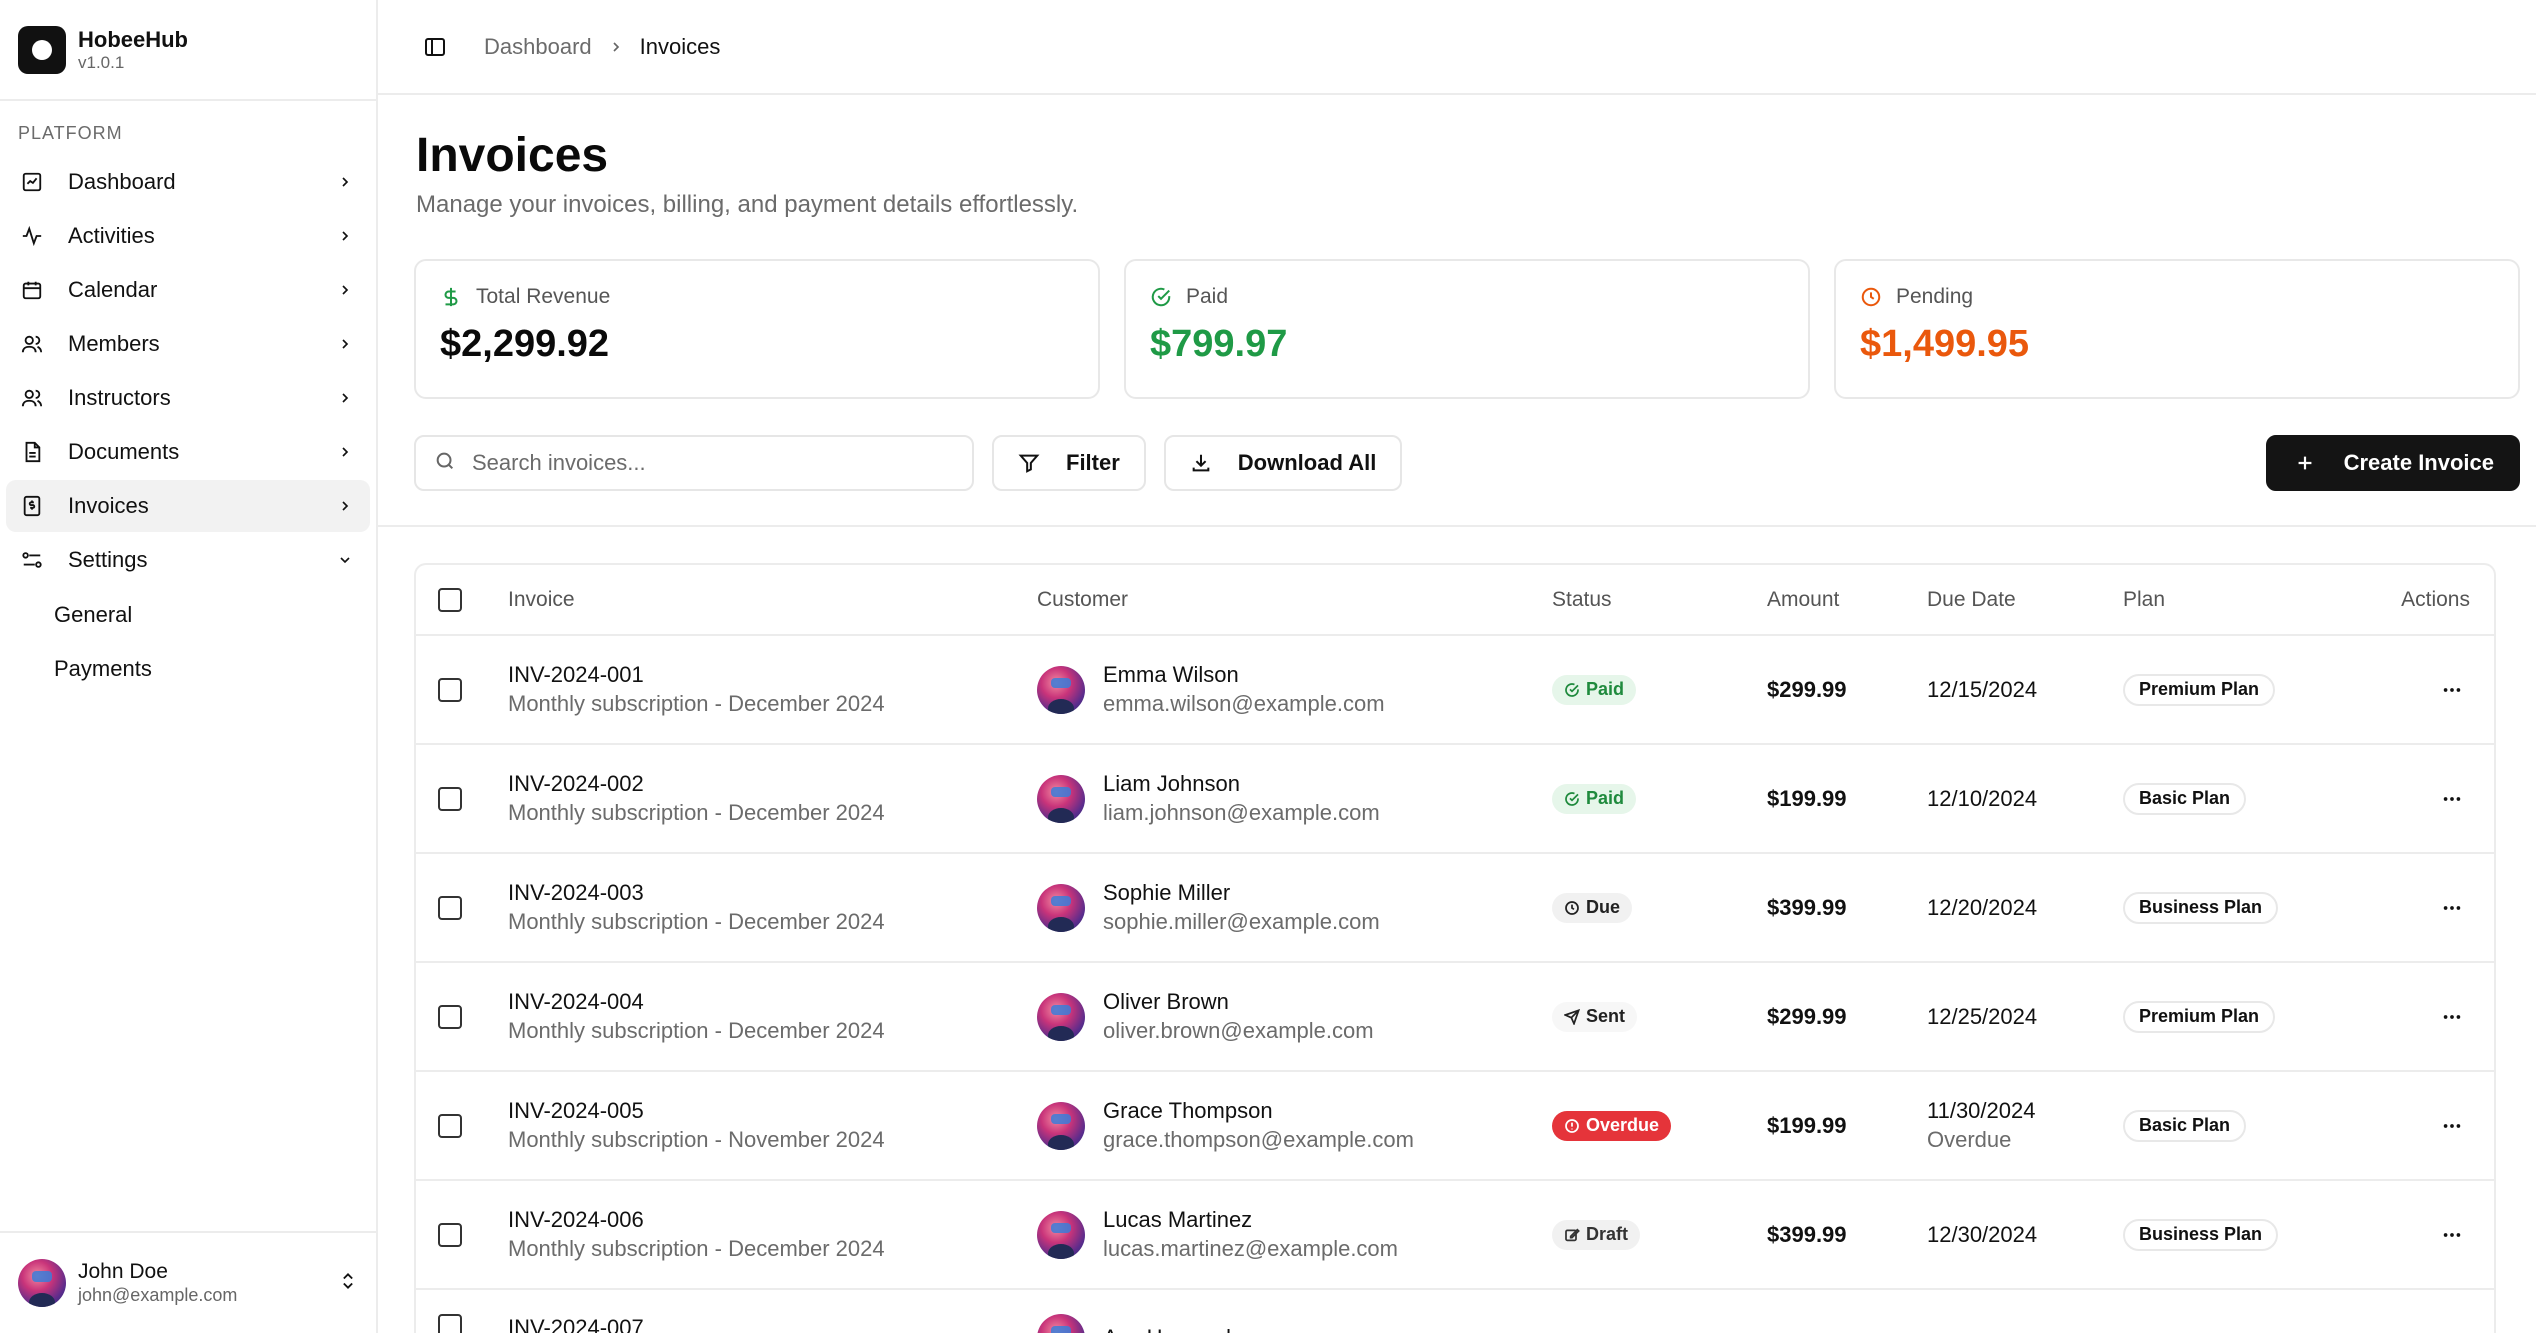 The image size is (2536, 1333). Describe the element at coordinates (772, 1002) in the screenshot. I see `invoice-id: INV-2024-004` at that location.